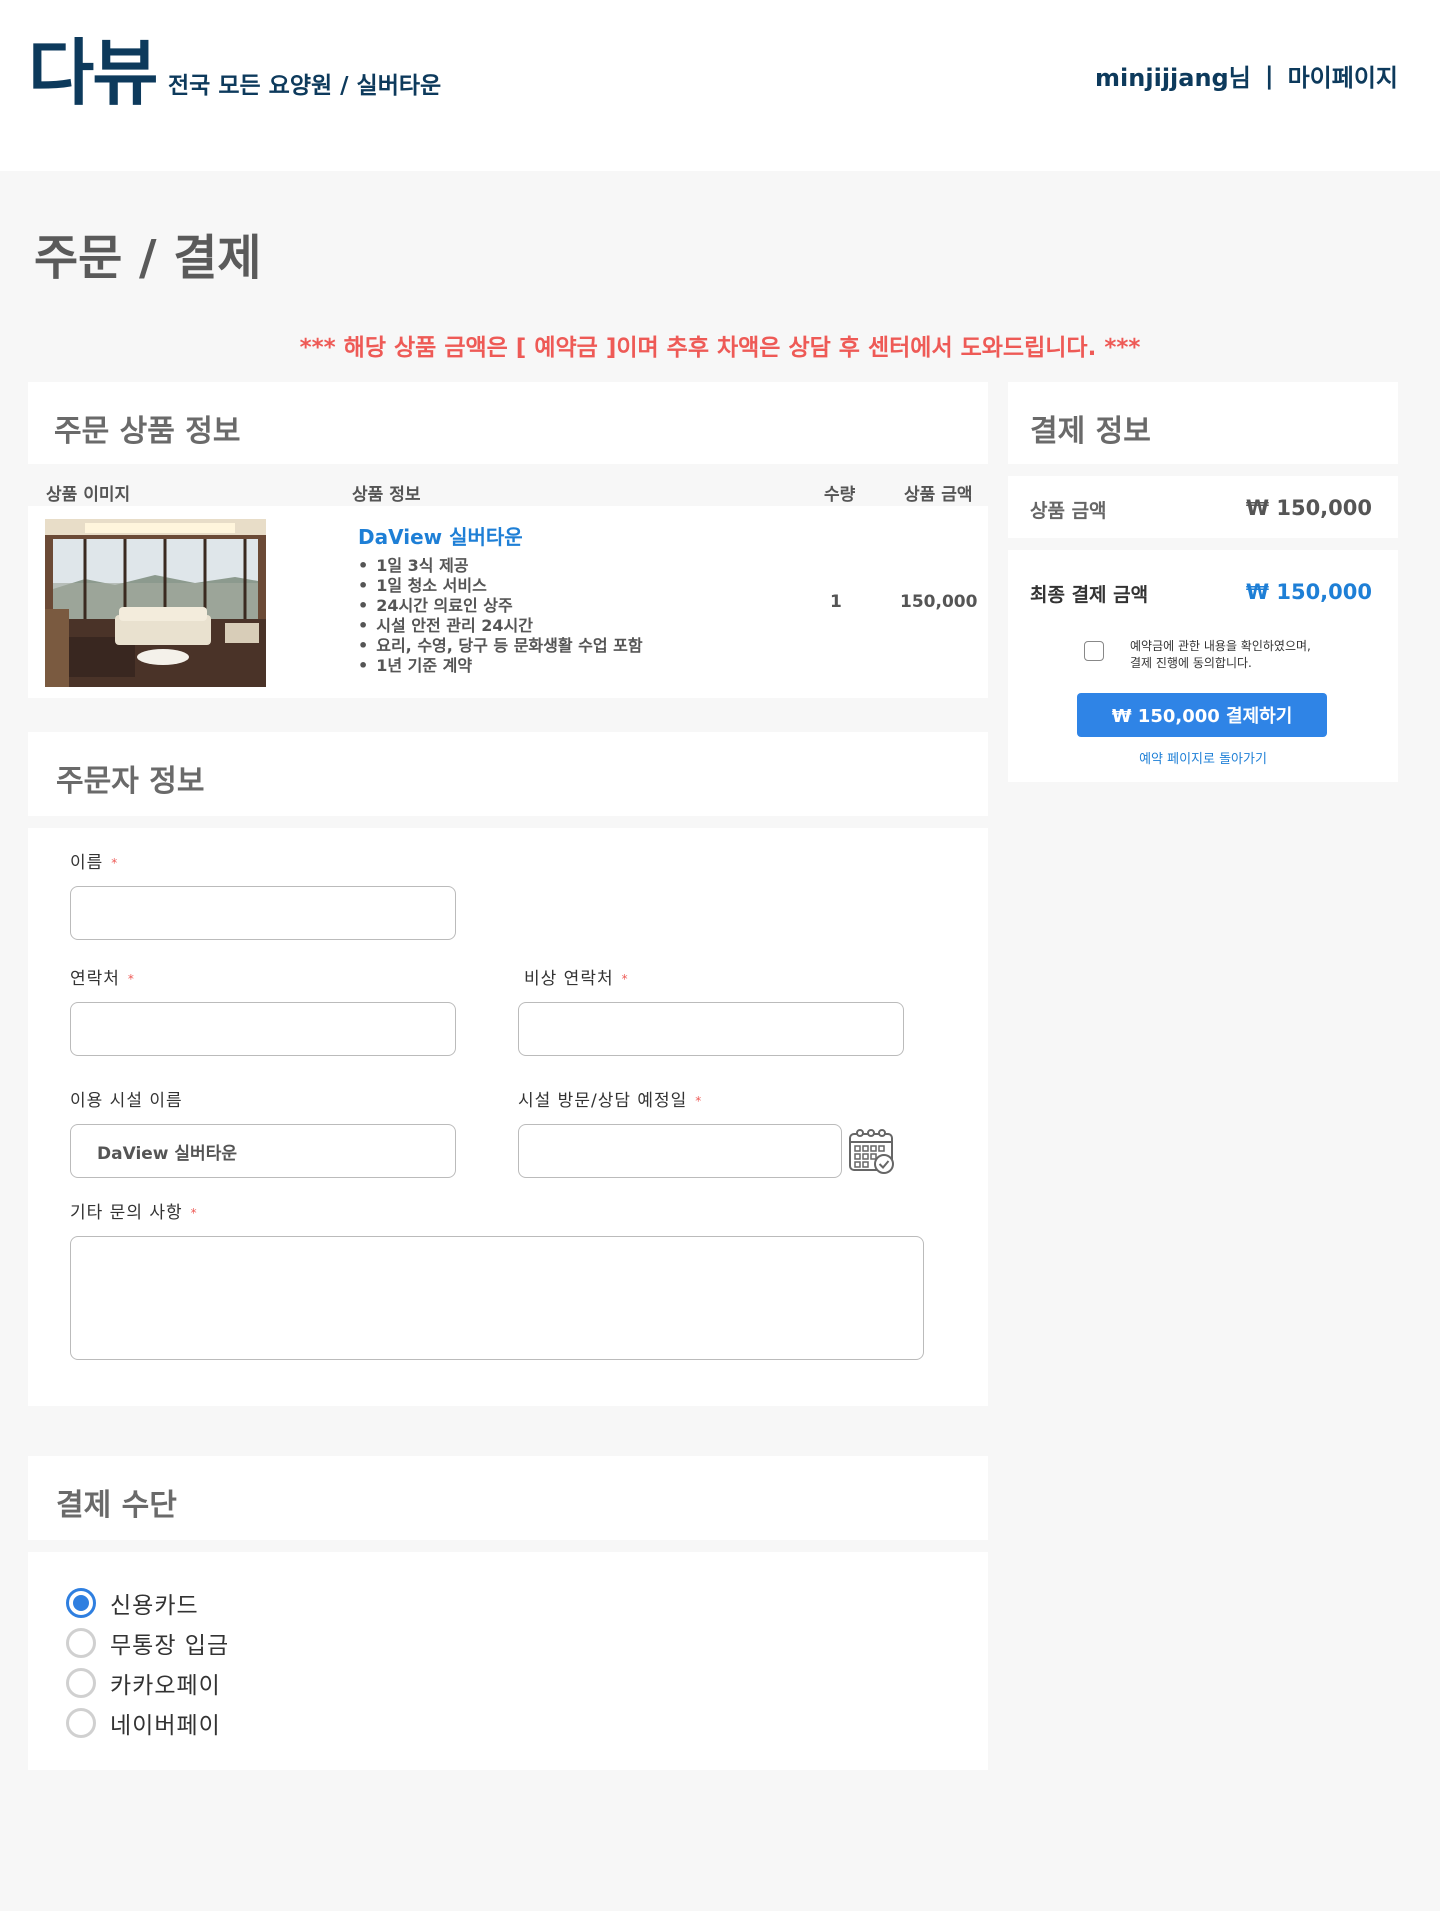 This screenshot has height=1911, width=1440. I want to click on user-area: minjijjang님 | 마이페이지, so click(1246, 75).